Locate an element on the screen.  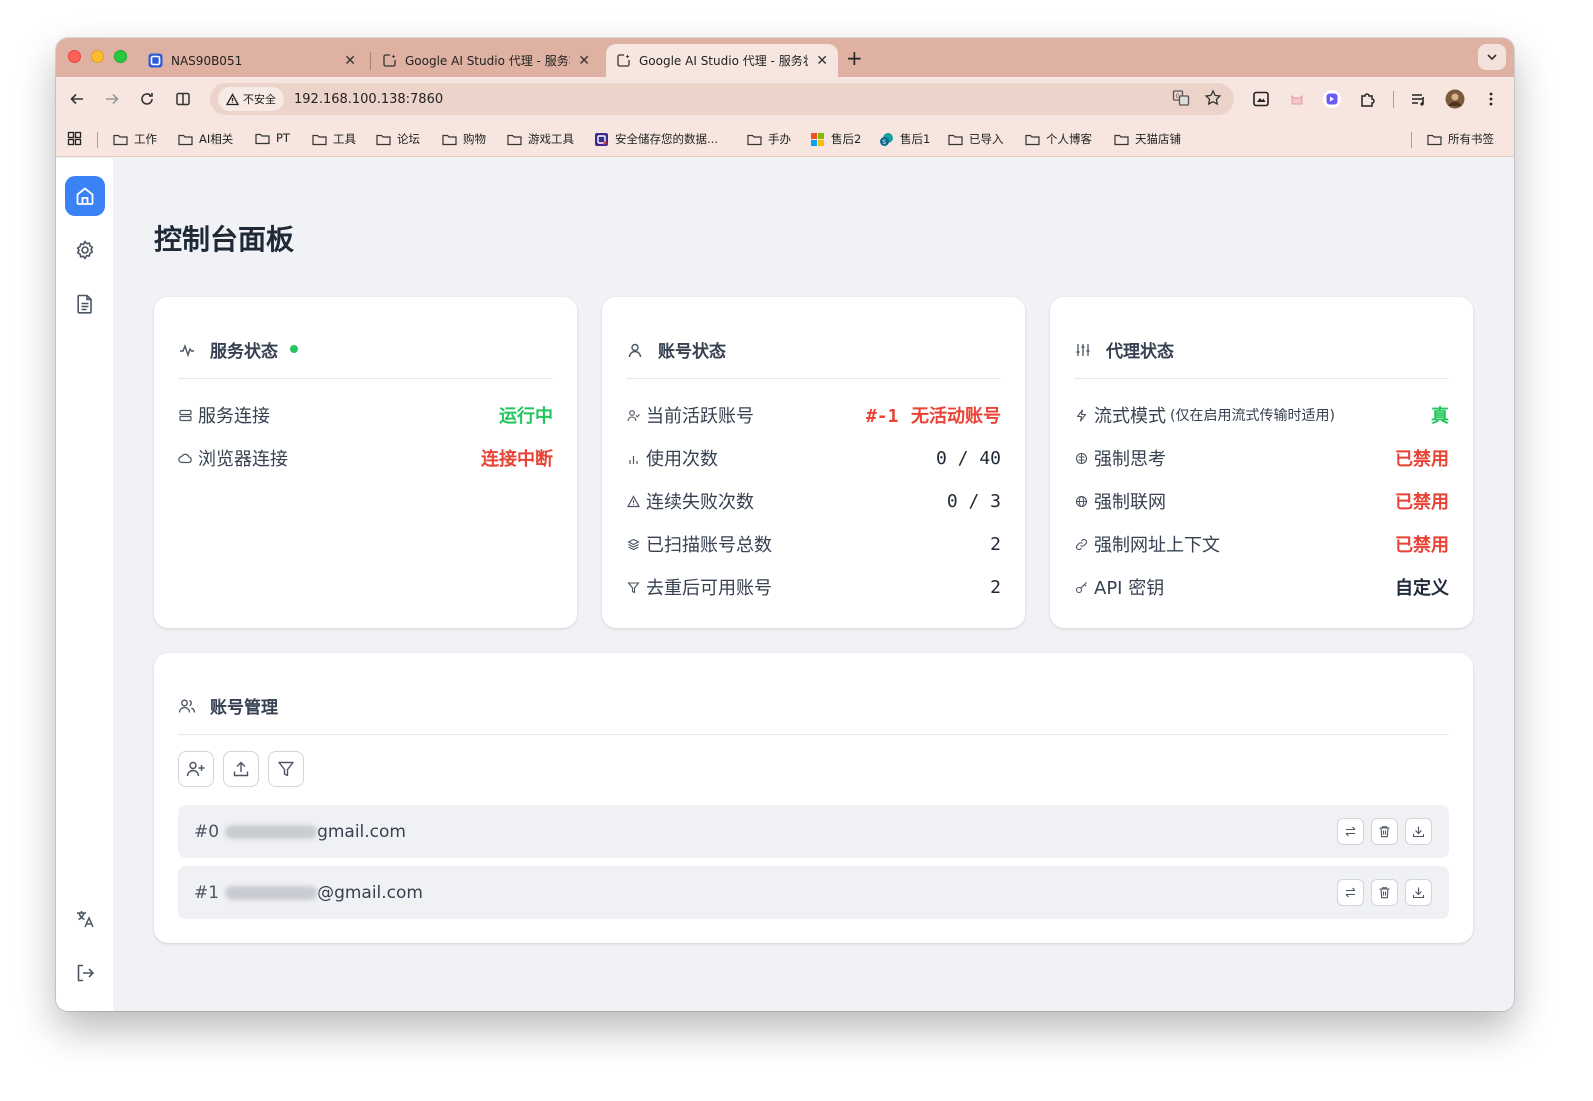
tab-search-button is located at coordinates (1492, 57).